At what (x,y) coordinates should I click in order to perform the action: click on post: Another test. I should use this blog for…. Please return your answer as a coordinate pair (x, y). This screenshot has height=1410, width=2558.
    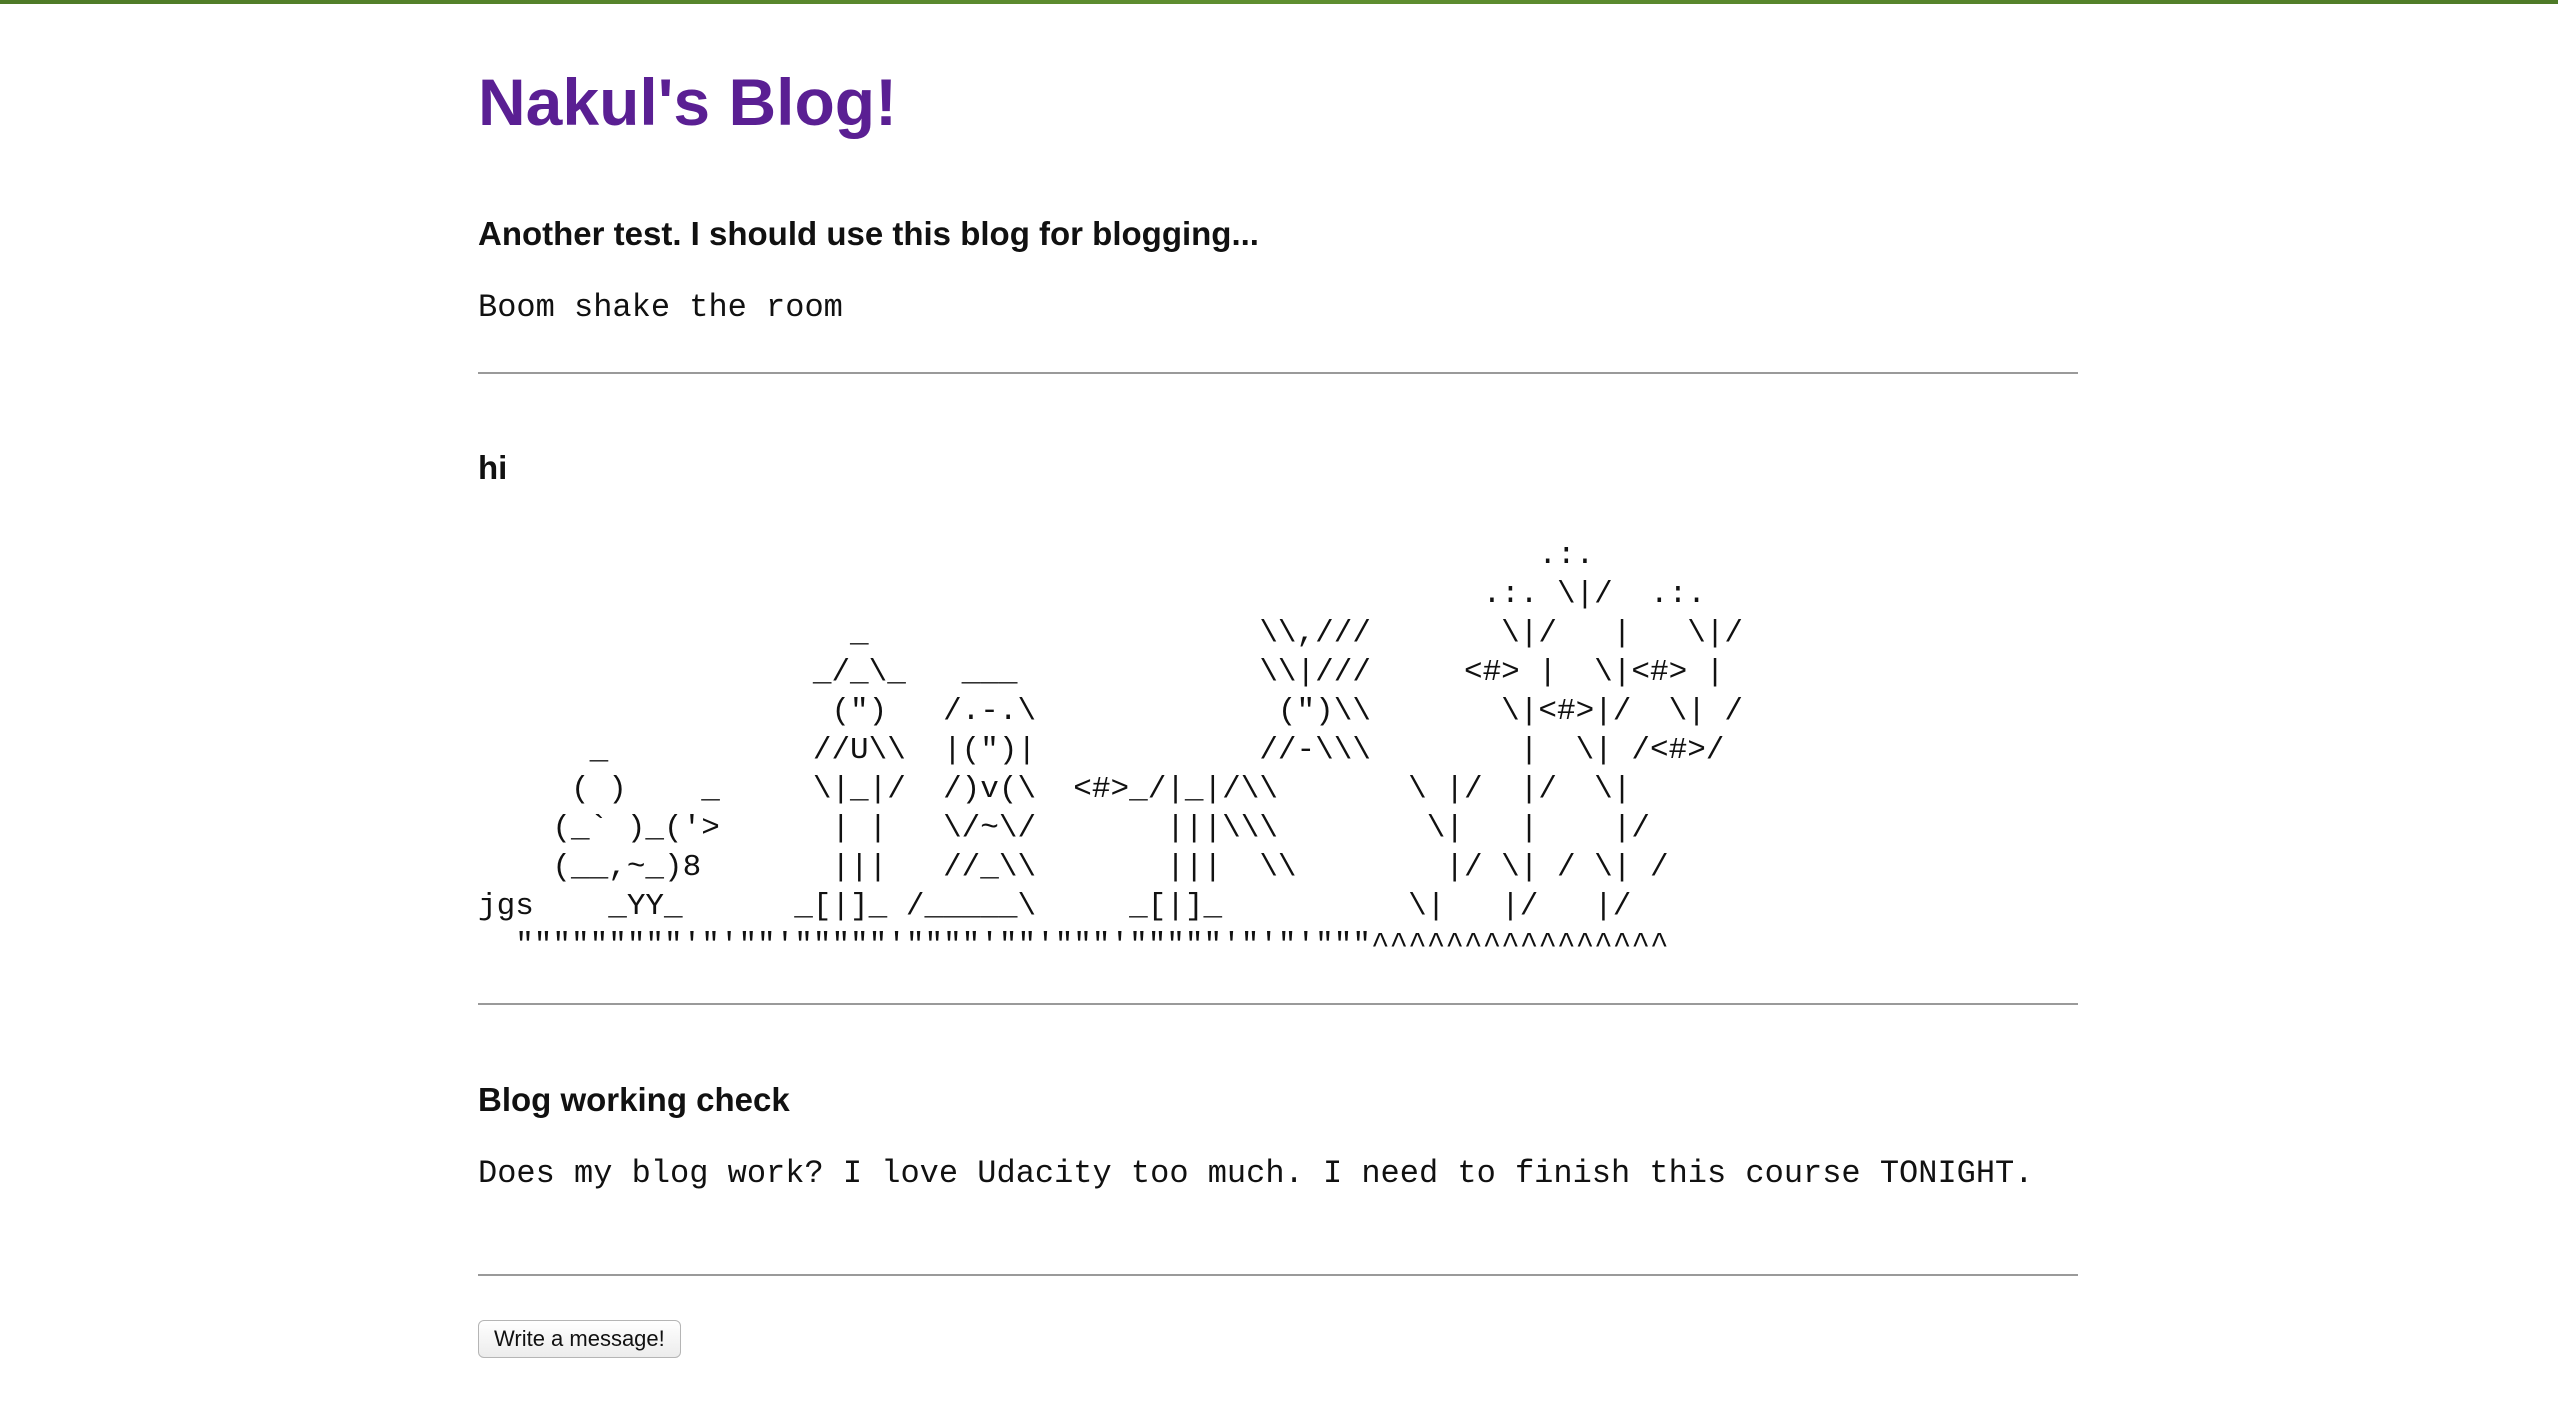
    Looking at the image, I should click on (1278, 271).